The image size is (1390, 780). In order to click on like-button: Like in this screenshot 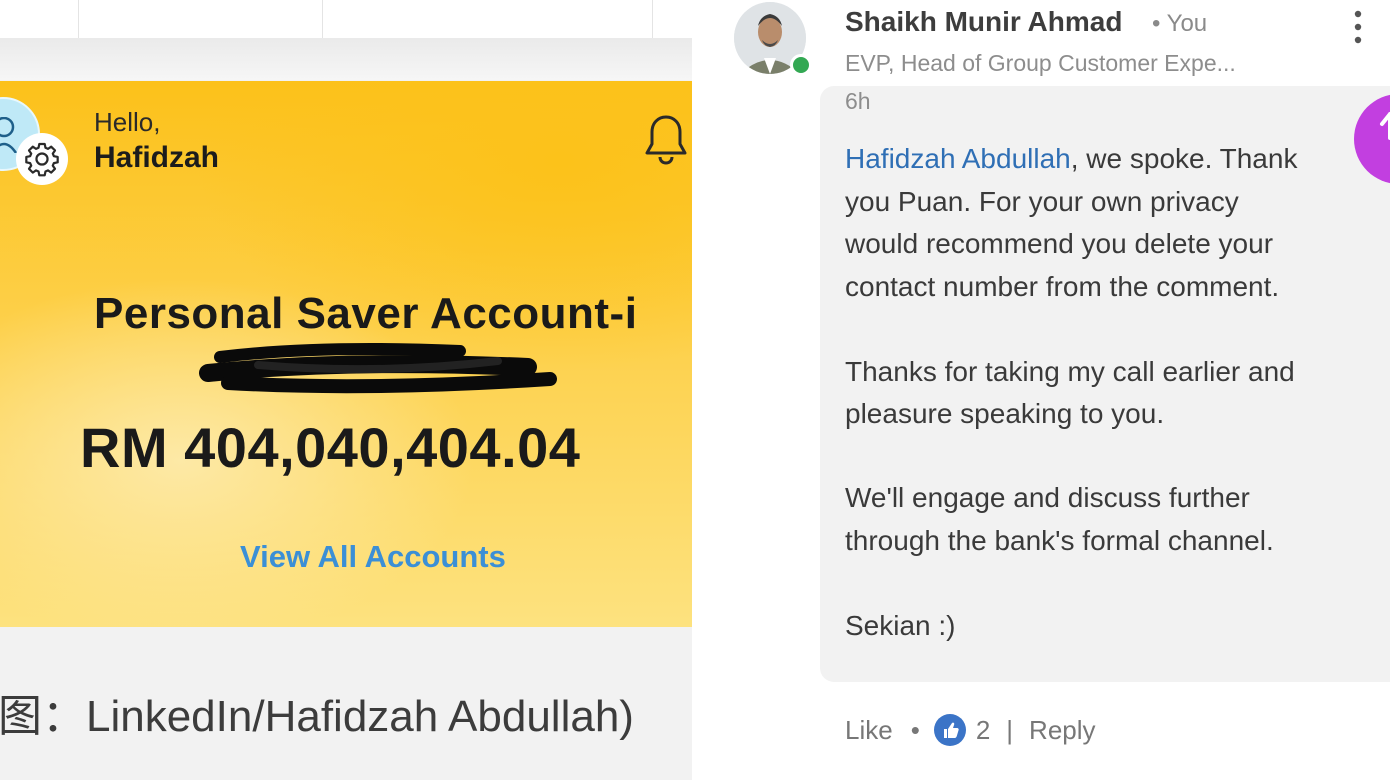, I will do `click(869, 730)`.